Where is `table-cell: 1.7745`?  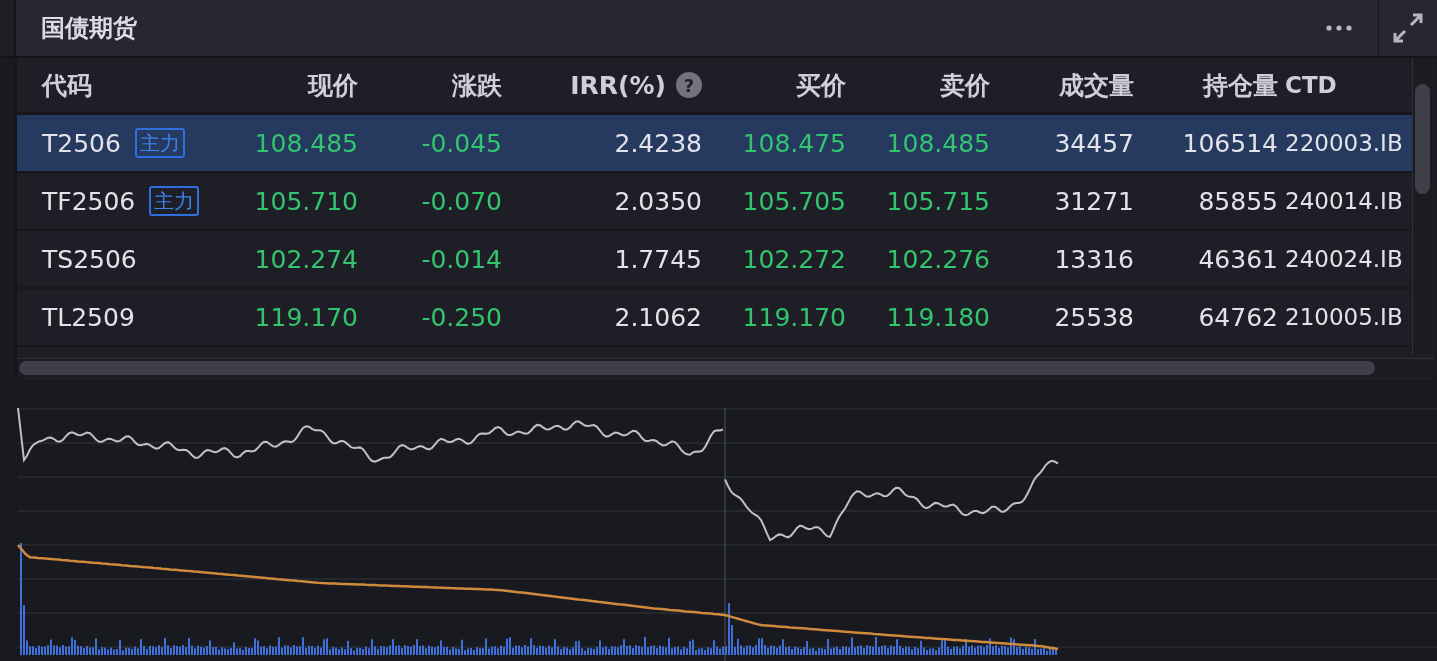
table-cell: 1.7745 is located at coordinates (658, 259).